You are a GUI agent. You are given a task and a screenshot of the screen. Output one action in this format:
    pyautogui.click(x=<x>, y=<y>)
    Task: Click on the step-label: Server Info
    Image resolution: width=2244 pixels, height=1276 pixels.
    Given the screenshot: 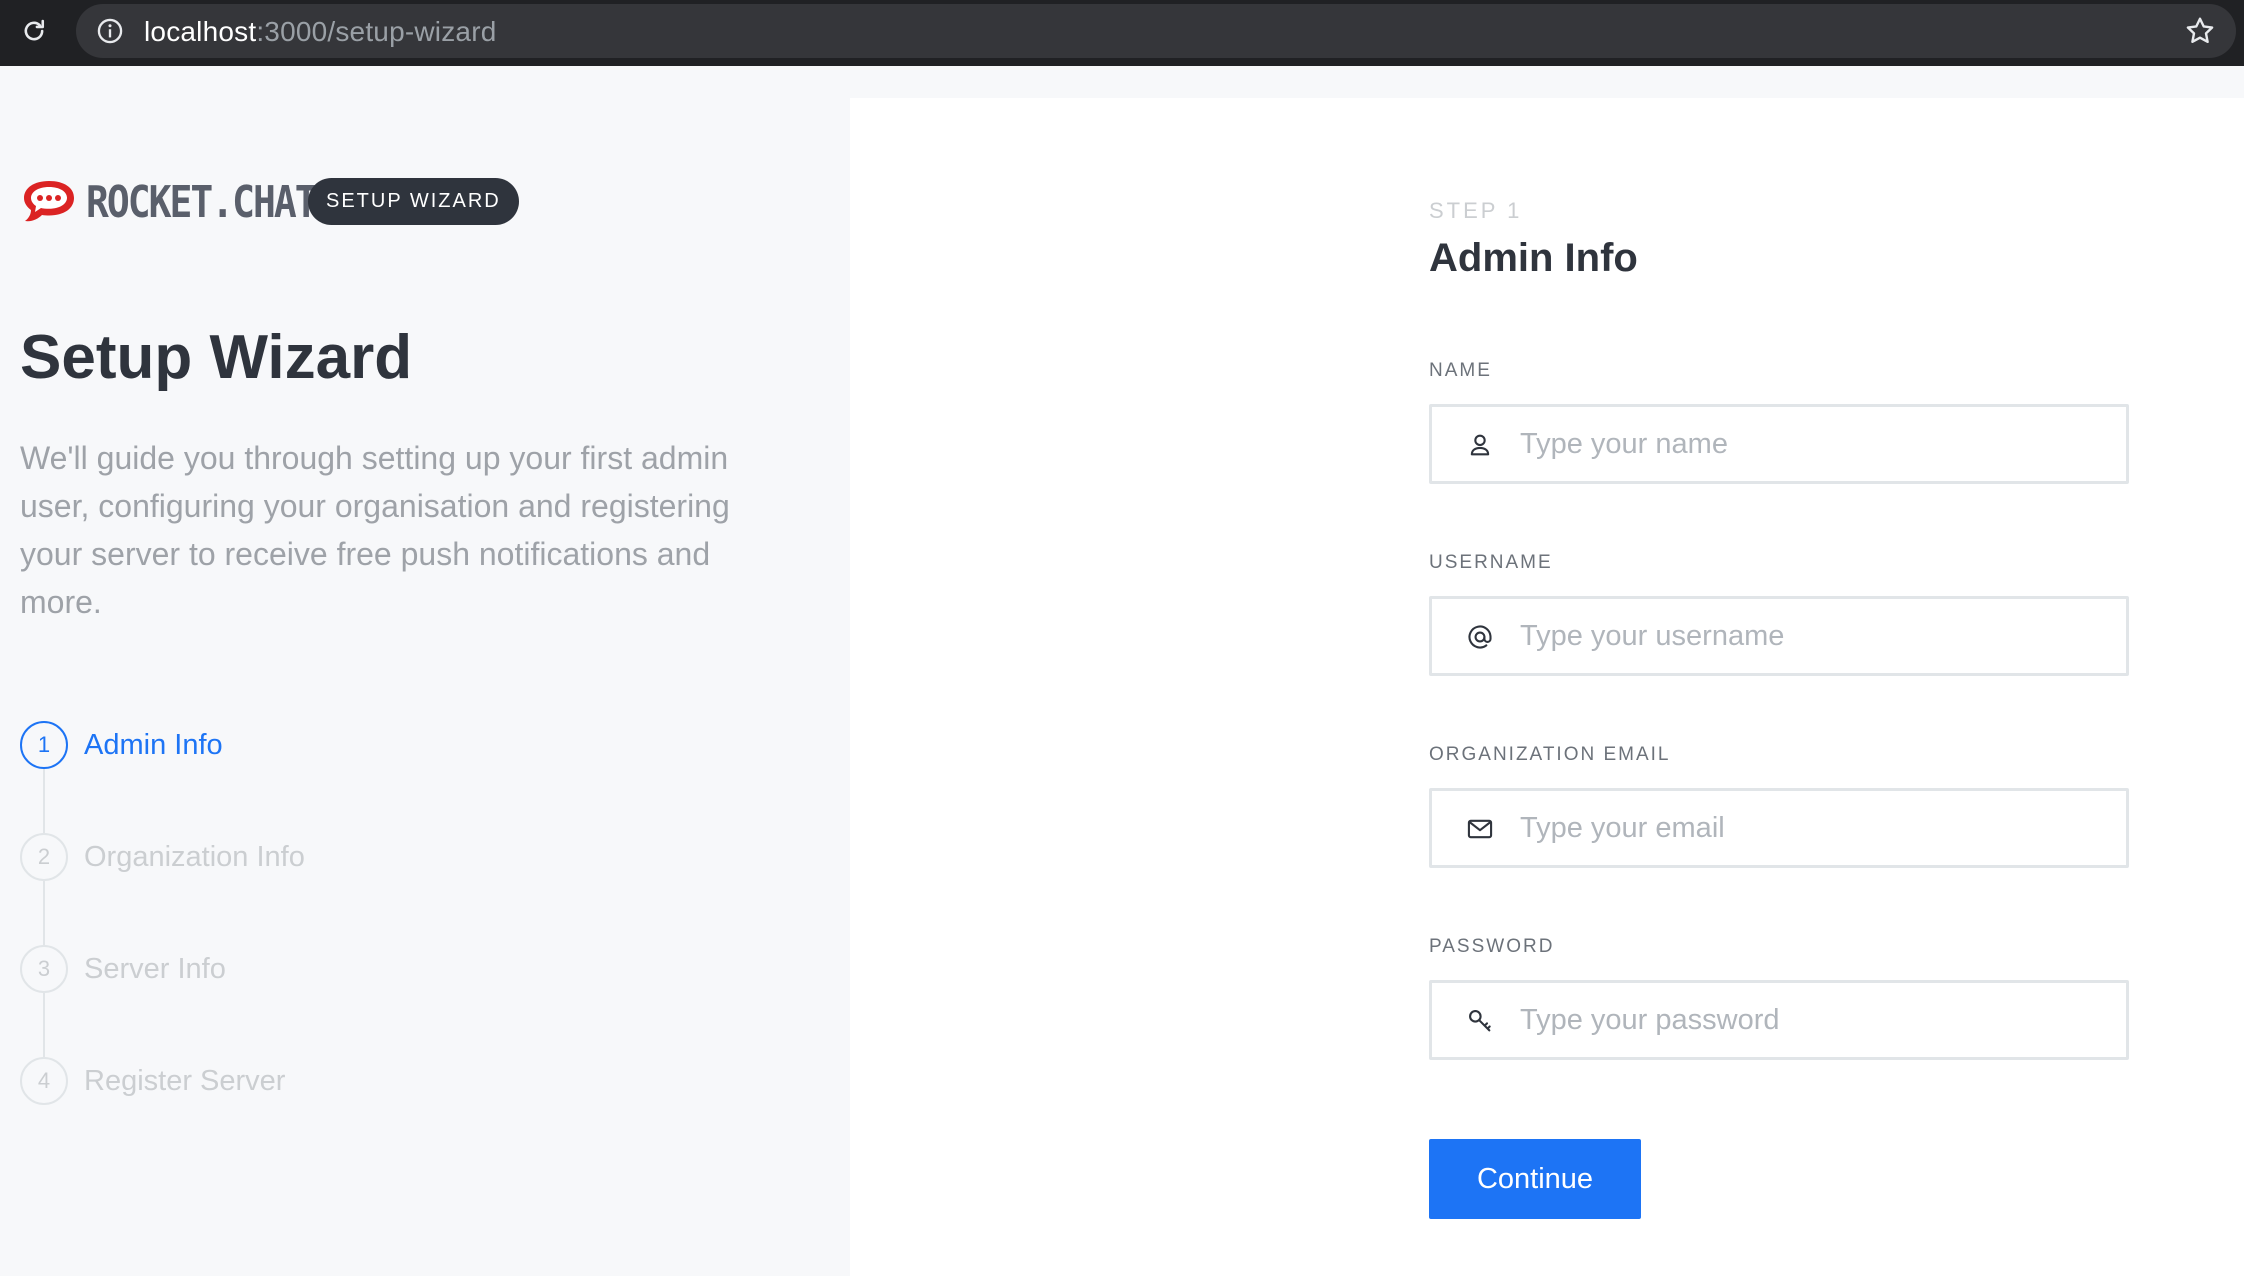 What is the action you would take?
    pyautogui.click(x=155, y=968)
    